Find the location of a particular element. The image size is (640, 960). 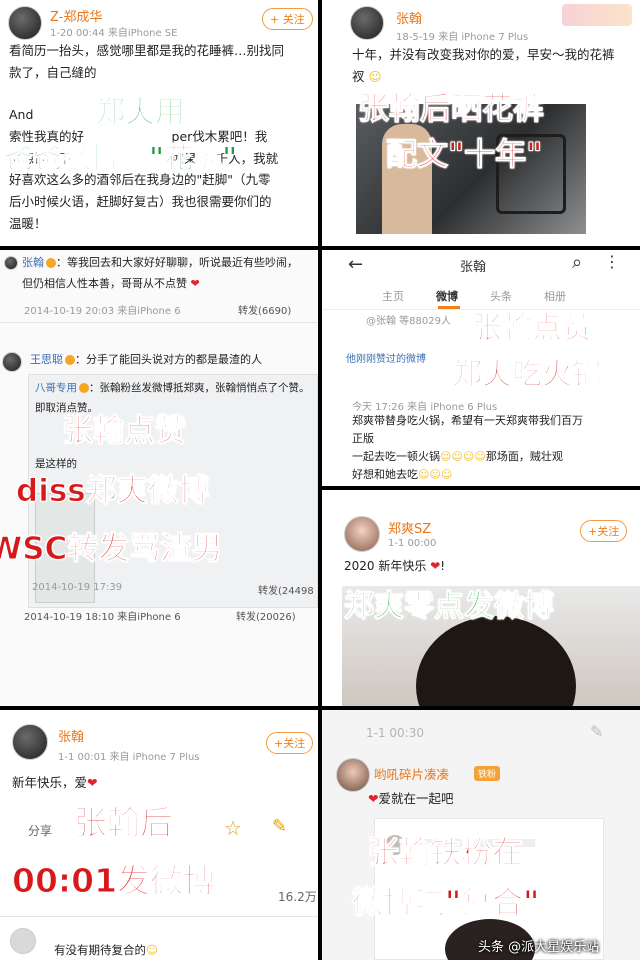

tab-weibo: 微博 is located at coordinates (447, 296).